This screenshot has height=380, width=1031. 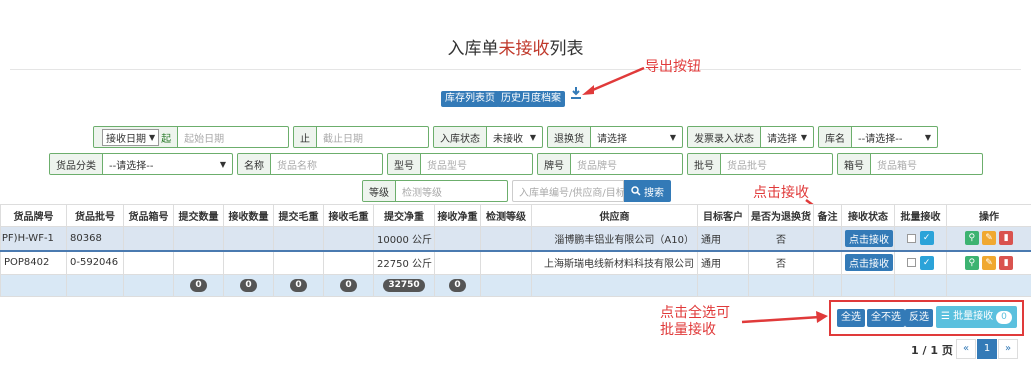 I want to click on cell-brand: (PF)H-WF-1, so click(x=33, y=239).